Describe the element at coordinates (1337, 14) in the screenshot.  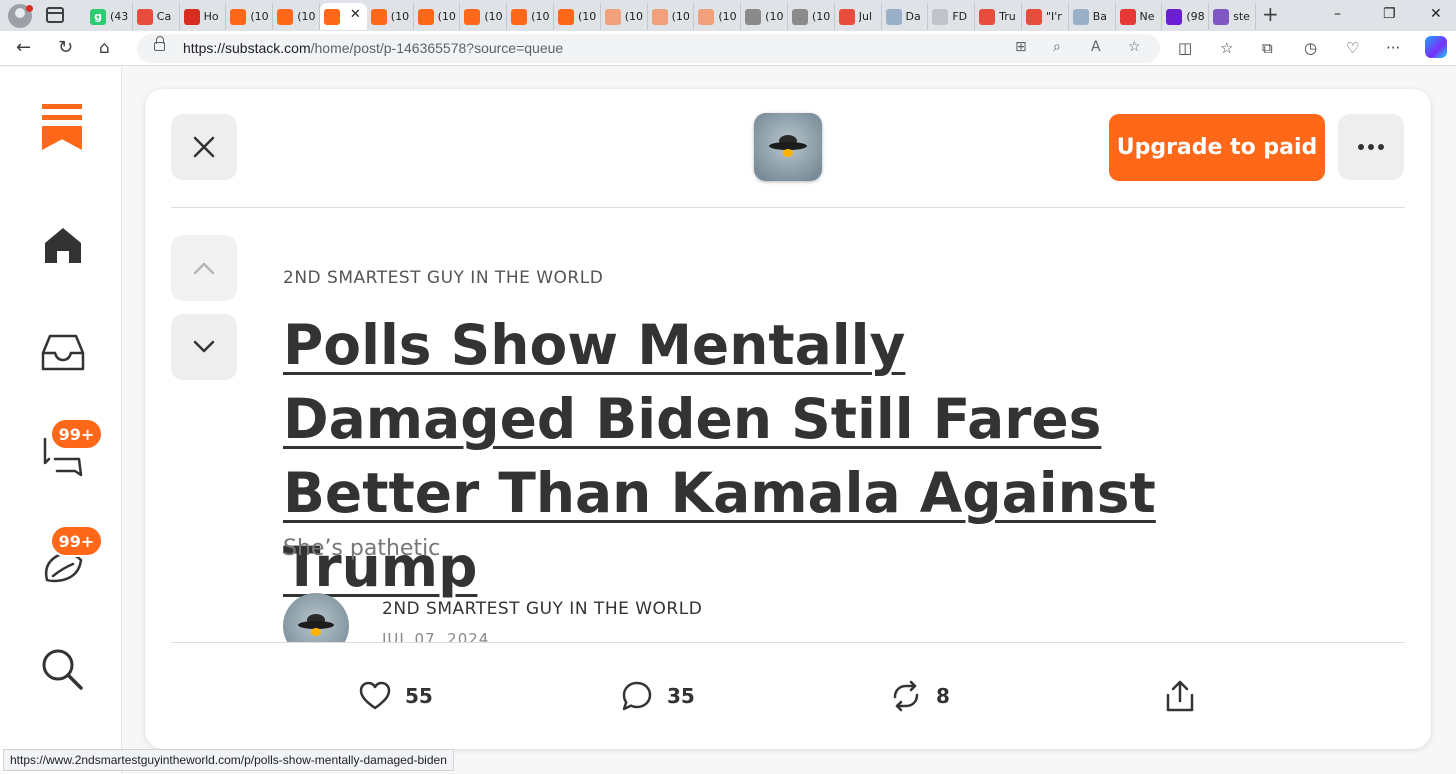
I see `minimize-button: –` at that location.